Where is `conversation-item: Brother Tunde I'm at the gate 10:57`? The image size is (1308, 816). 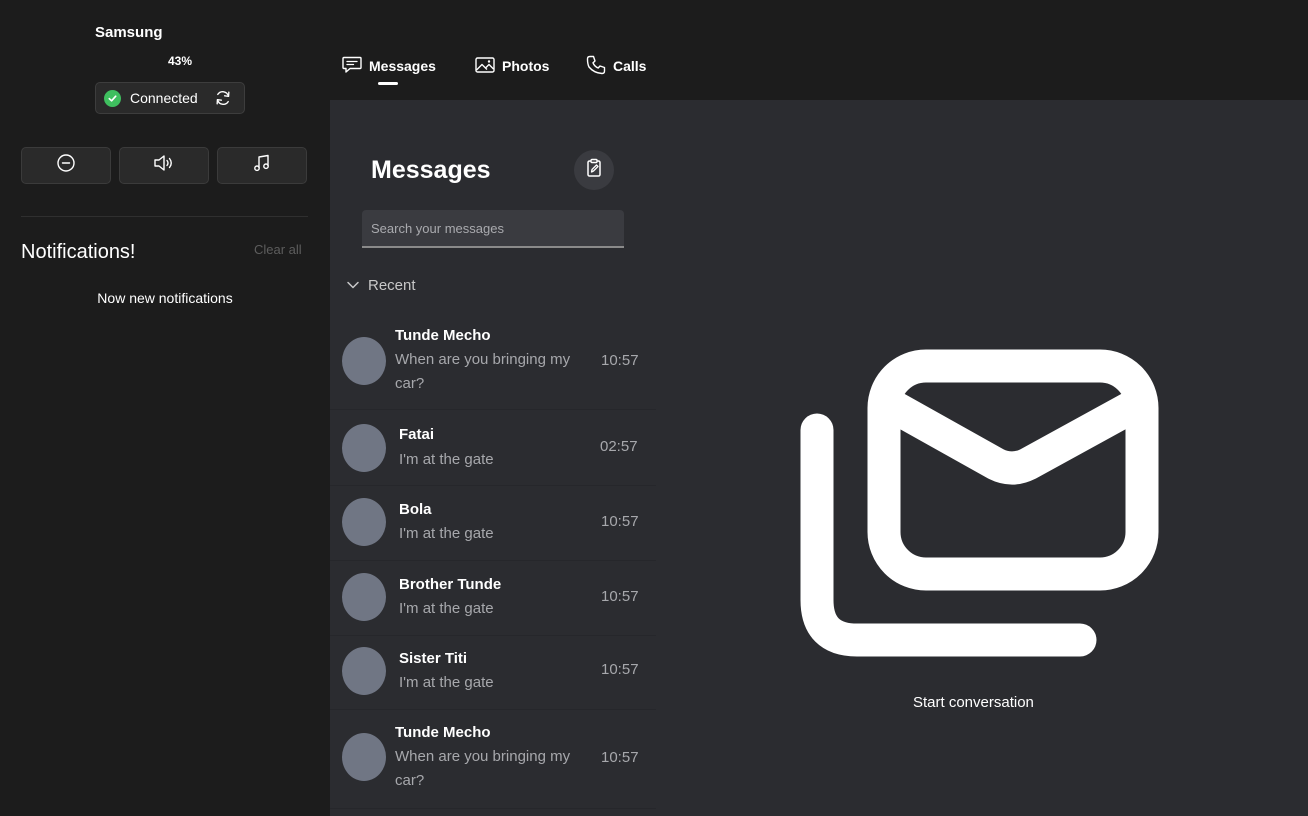 conversation-item: Brother Tunde I'm at the gate 10:57 is located at coordinates (493, 599).